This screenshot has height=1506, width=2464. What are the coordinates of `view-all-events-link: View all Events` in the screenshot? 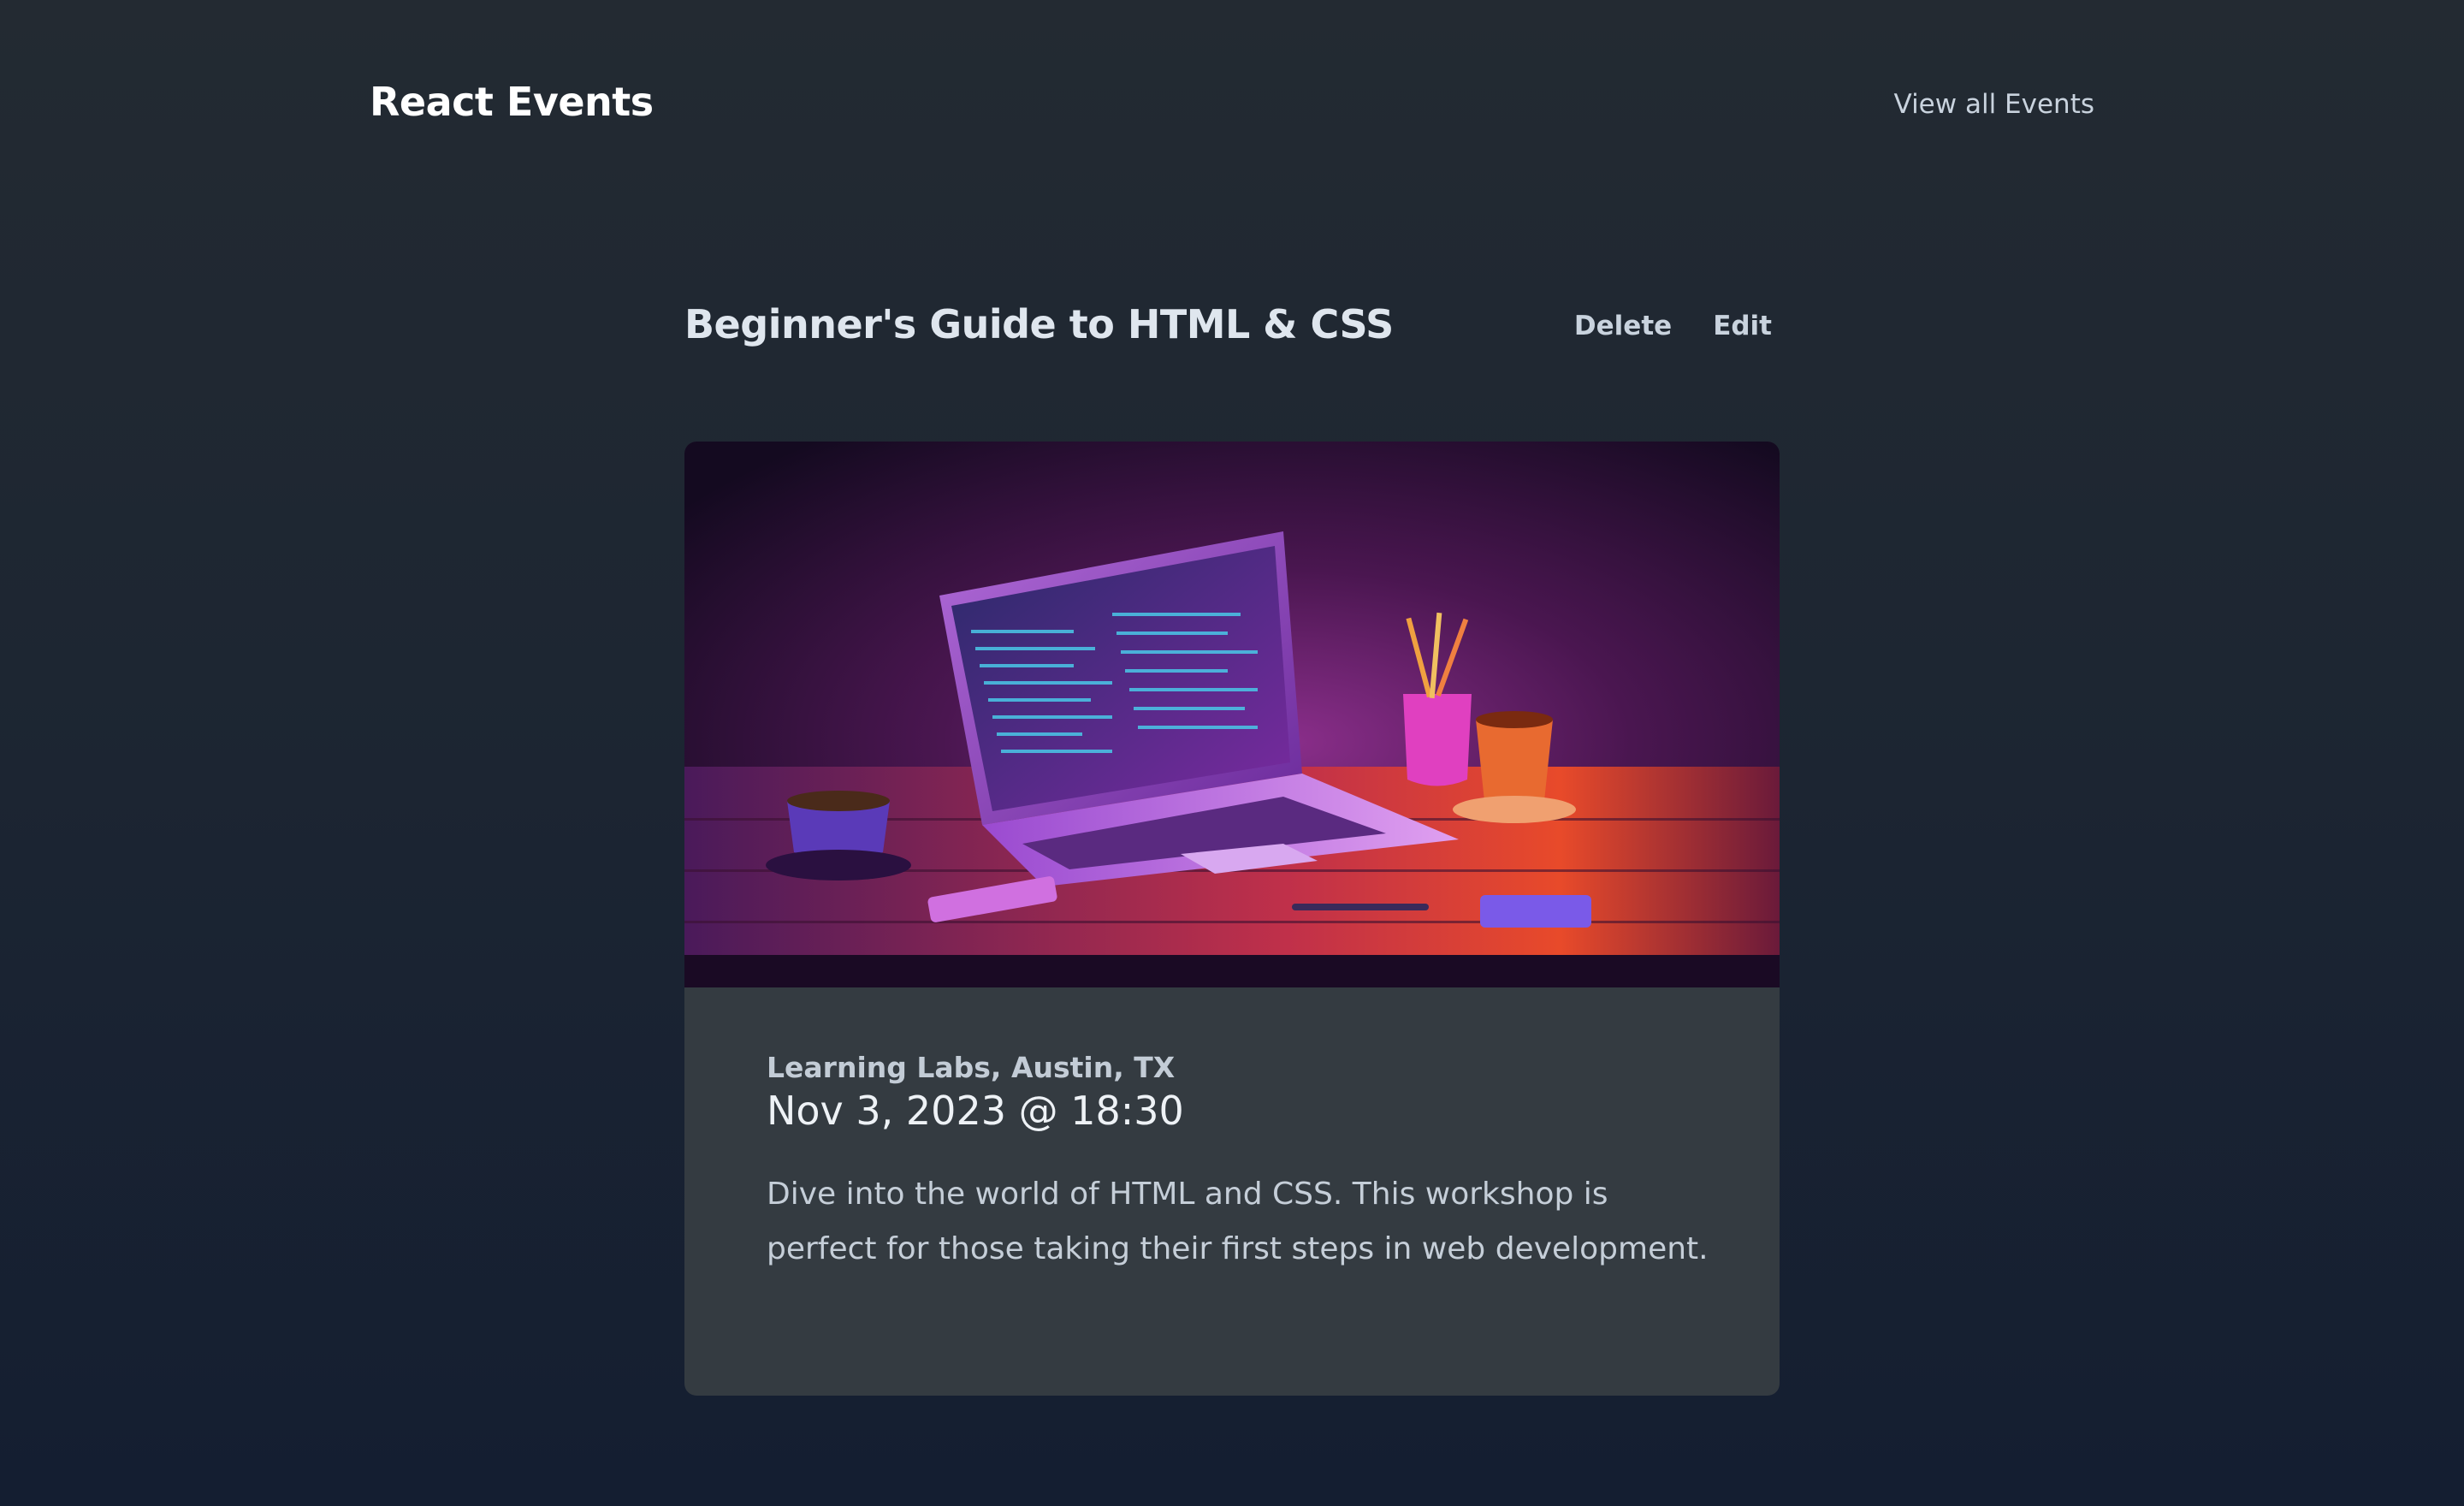 It's located at (1994, 105).